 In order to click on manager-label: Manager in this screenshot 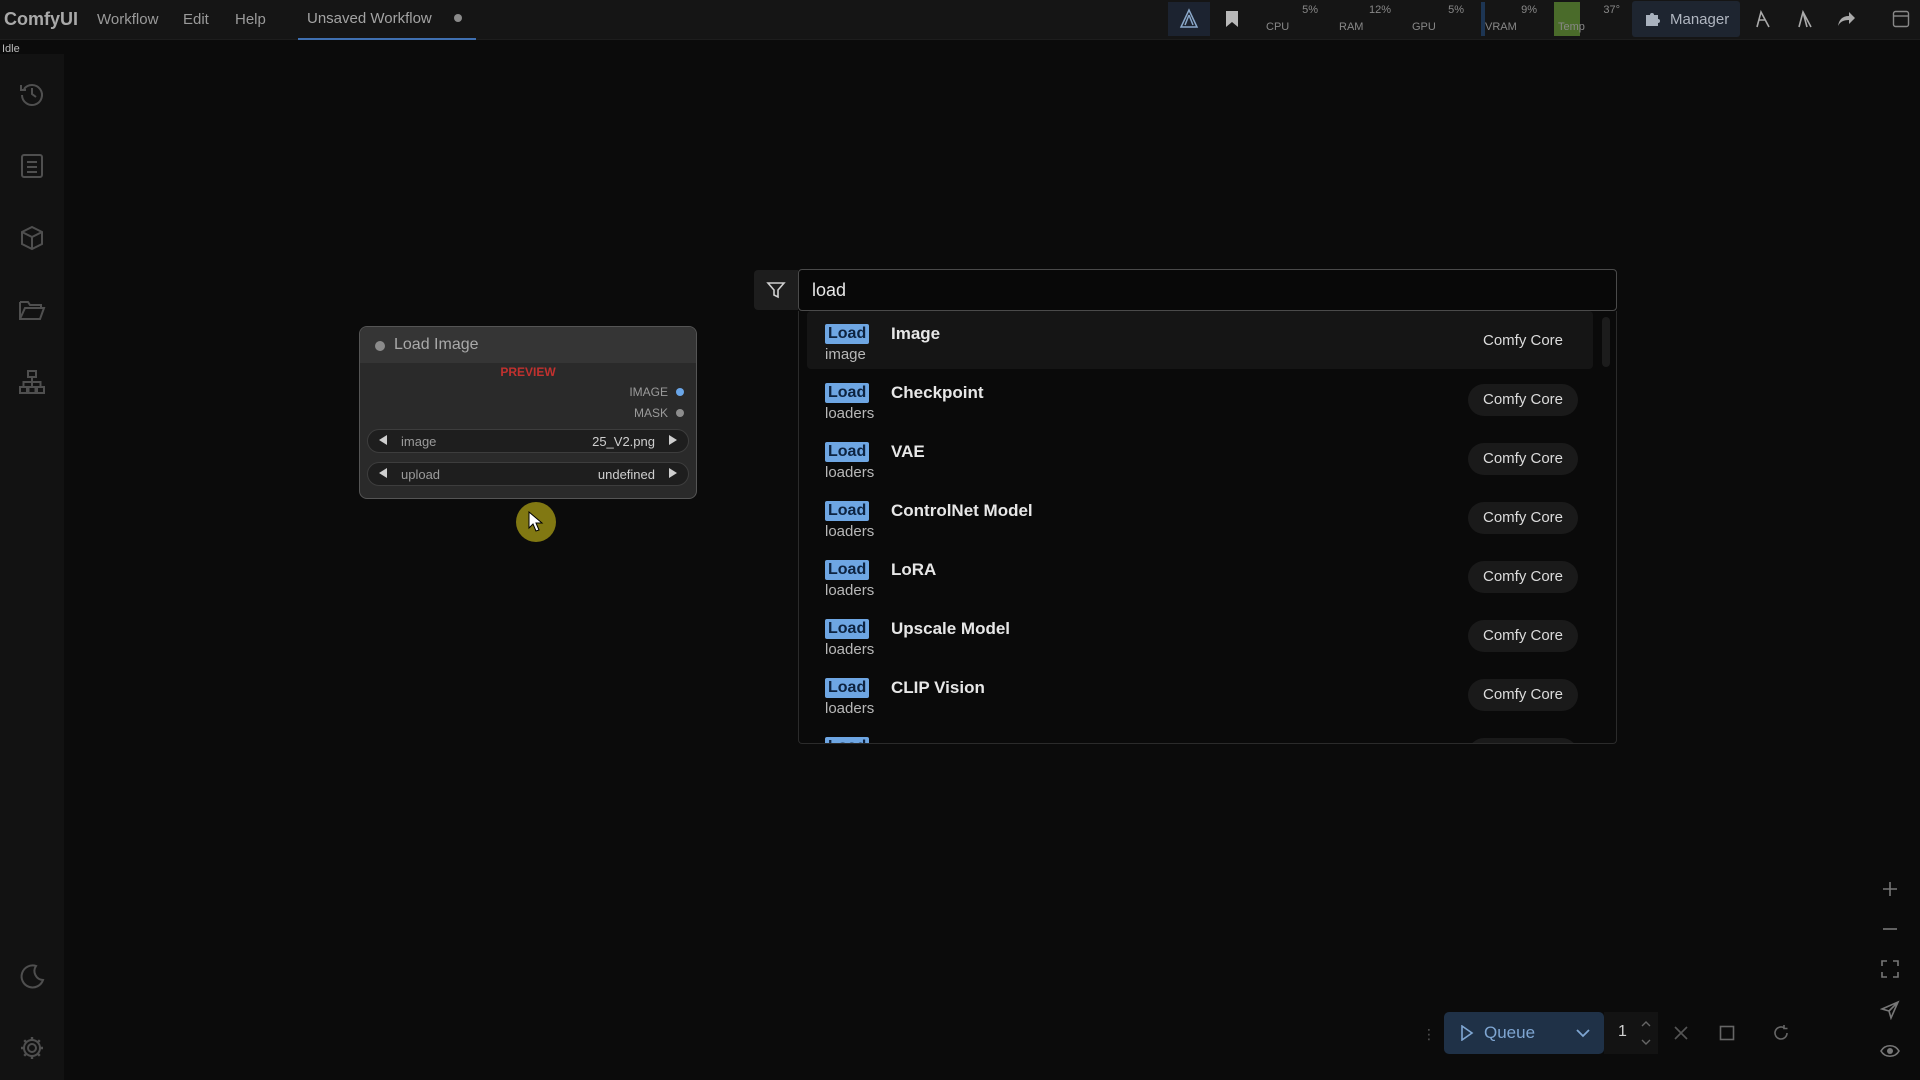, I will do `click(1700, 19)`.